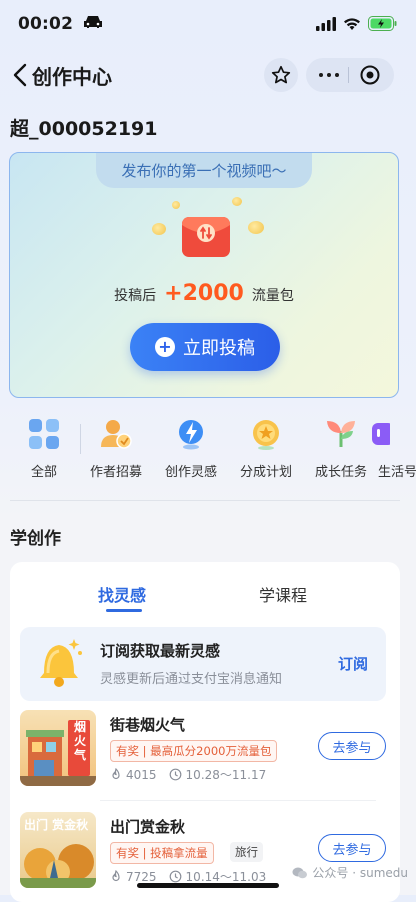  I want to click on submit-now-label: 立即投稿, so click(219, 348).